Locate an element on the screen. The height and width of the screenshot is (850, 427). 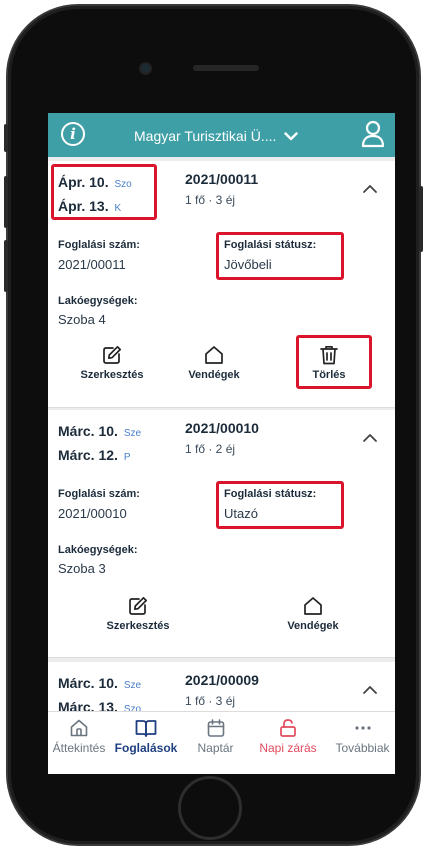
info-icon: i is located at coordinates (73, 134).